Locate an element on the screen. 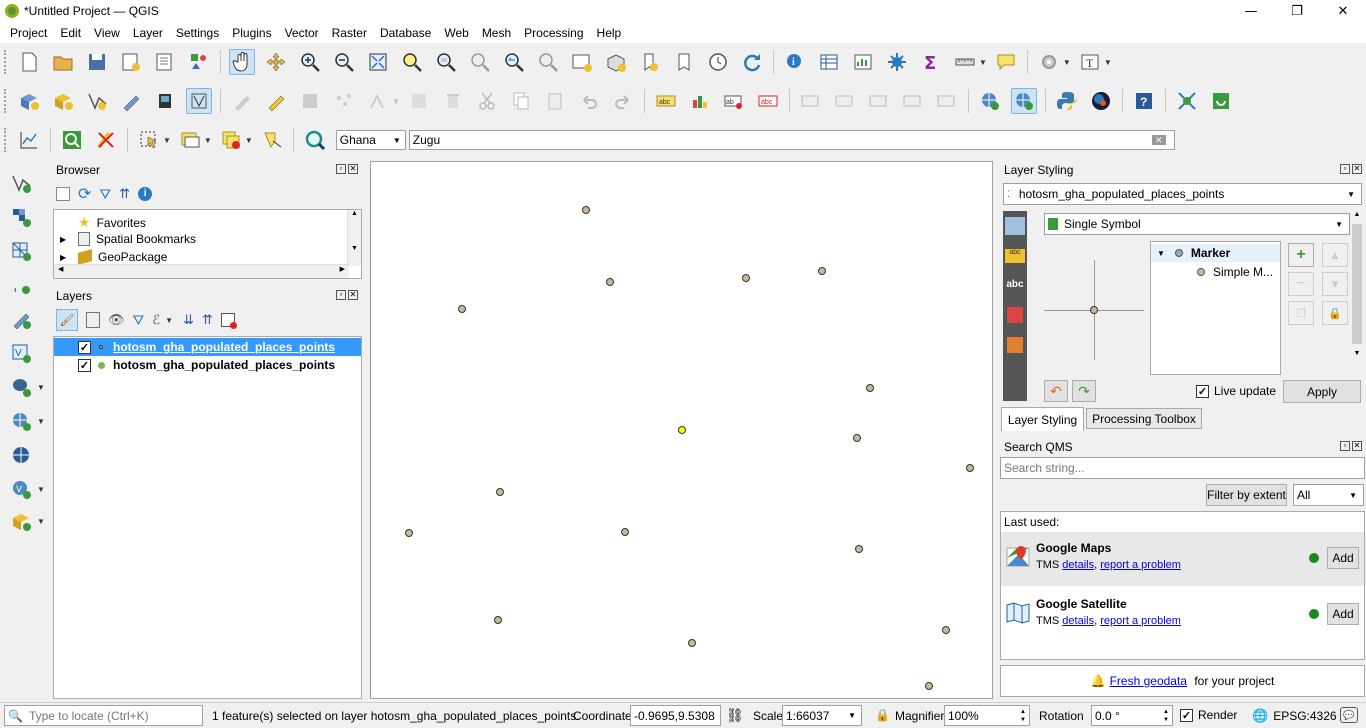  render-checkbox: ✓ is located at coordinates (1186, 715).